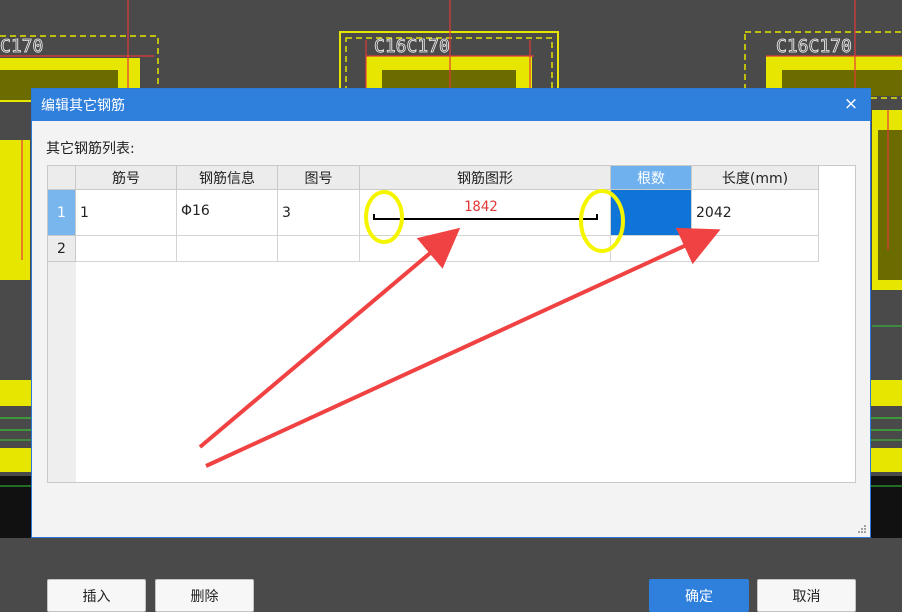 The height and width of the screenshot is (612, 902). I want to click on cell-figure-no, so click(319, 249).